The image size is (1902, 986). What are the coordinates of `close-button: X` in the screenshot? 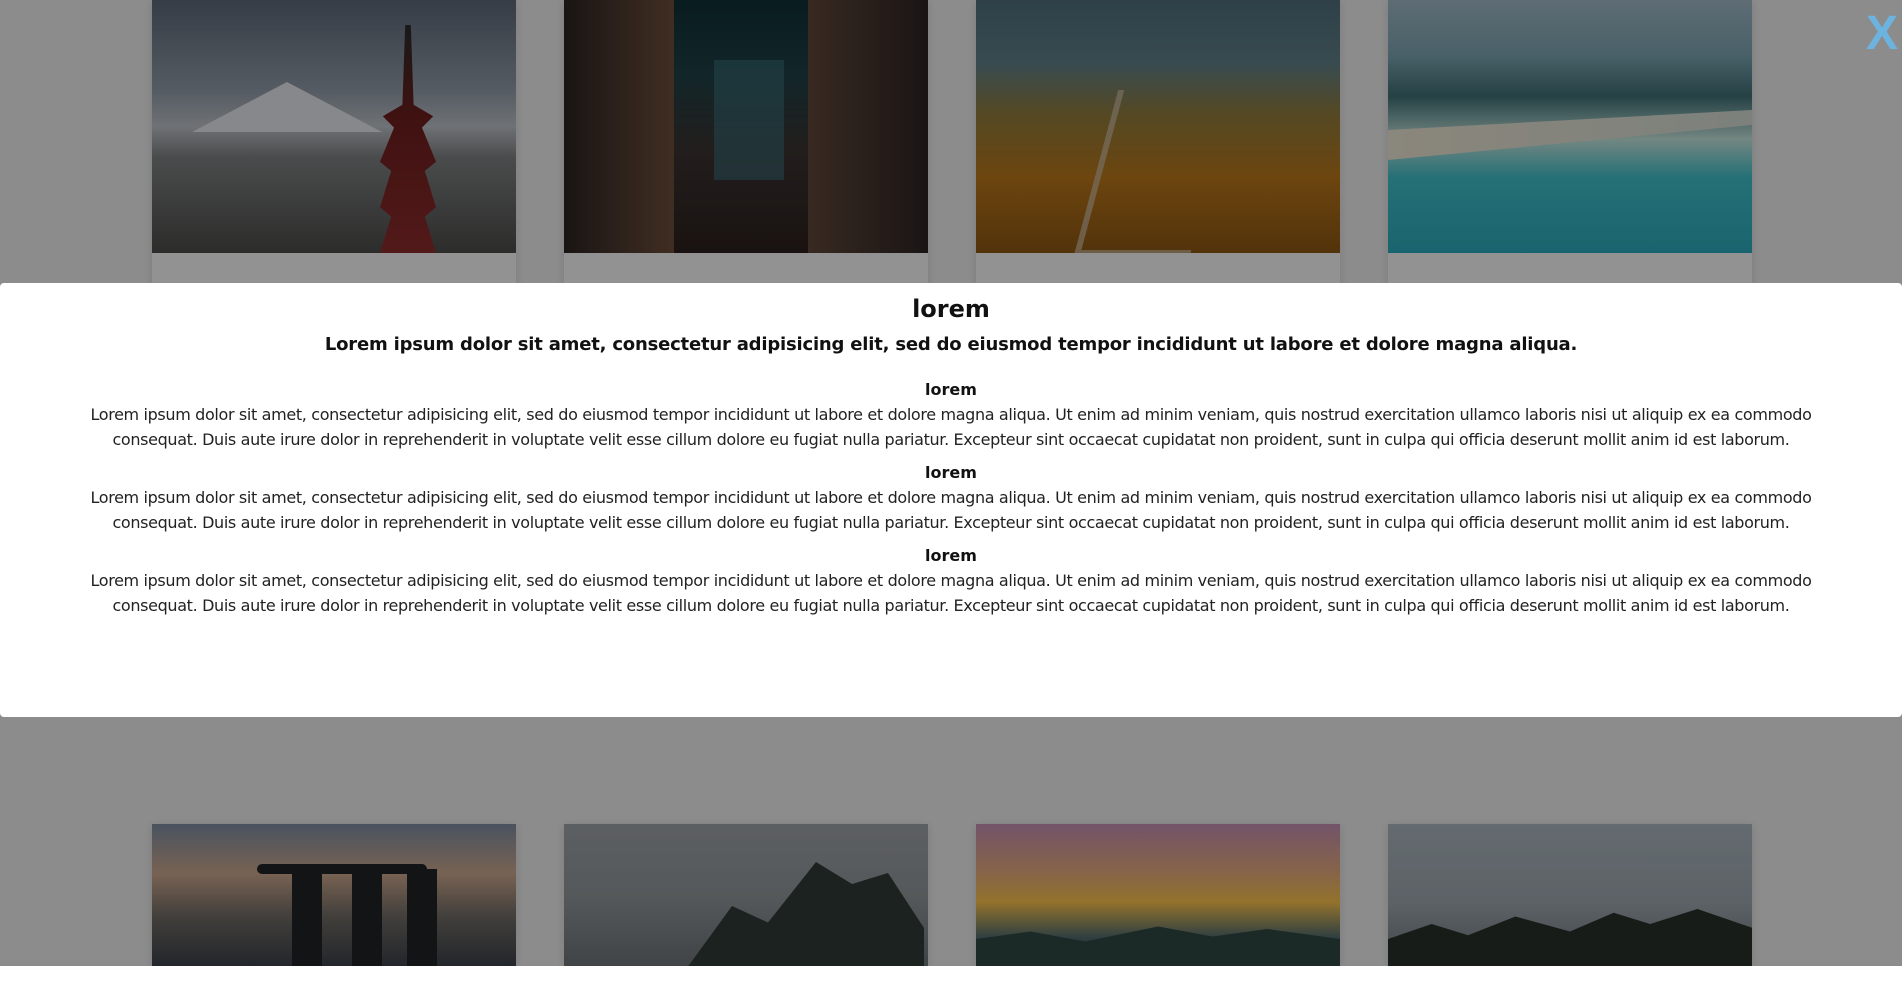 It's located at (1882, 34).